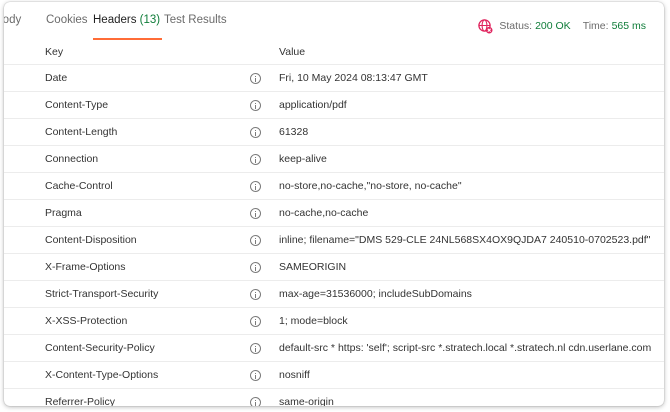 The height and width of the screenshot is (412, 670). What do you see at coordinates (471, 159) in the screenshot?
I see `header-value: keep-alive` at bounding box center [471, 159].